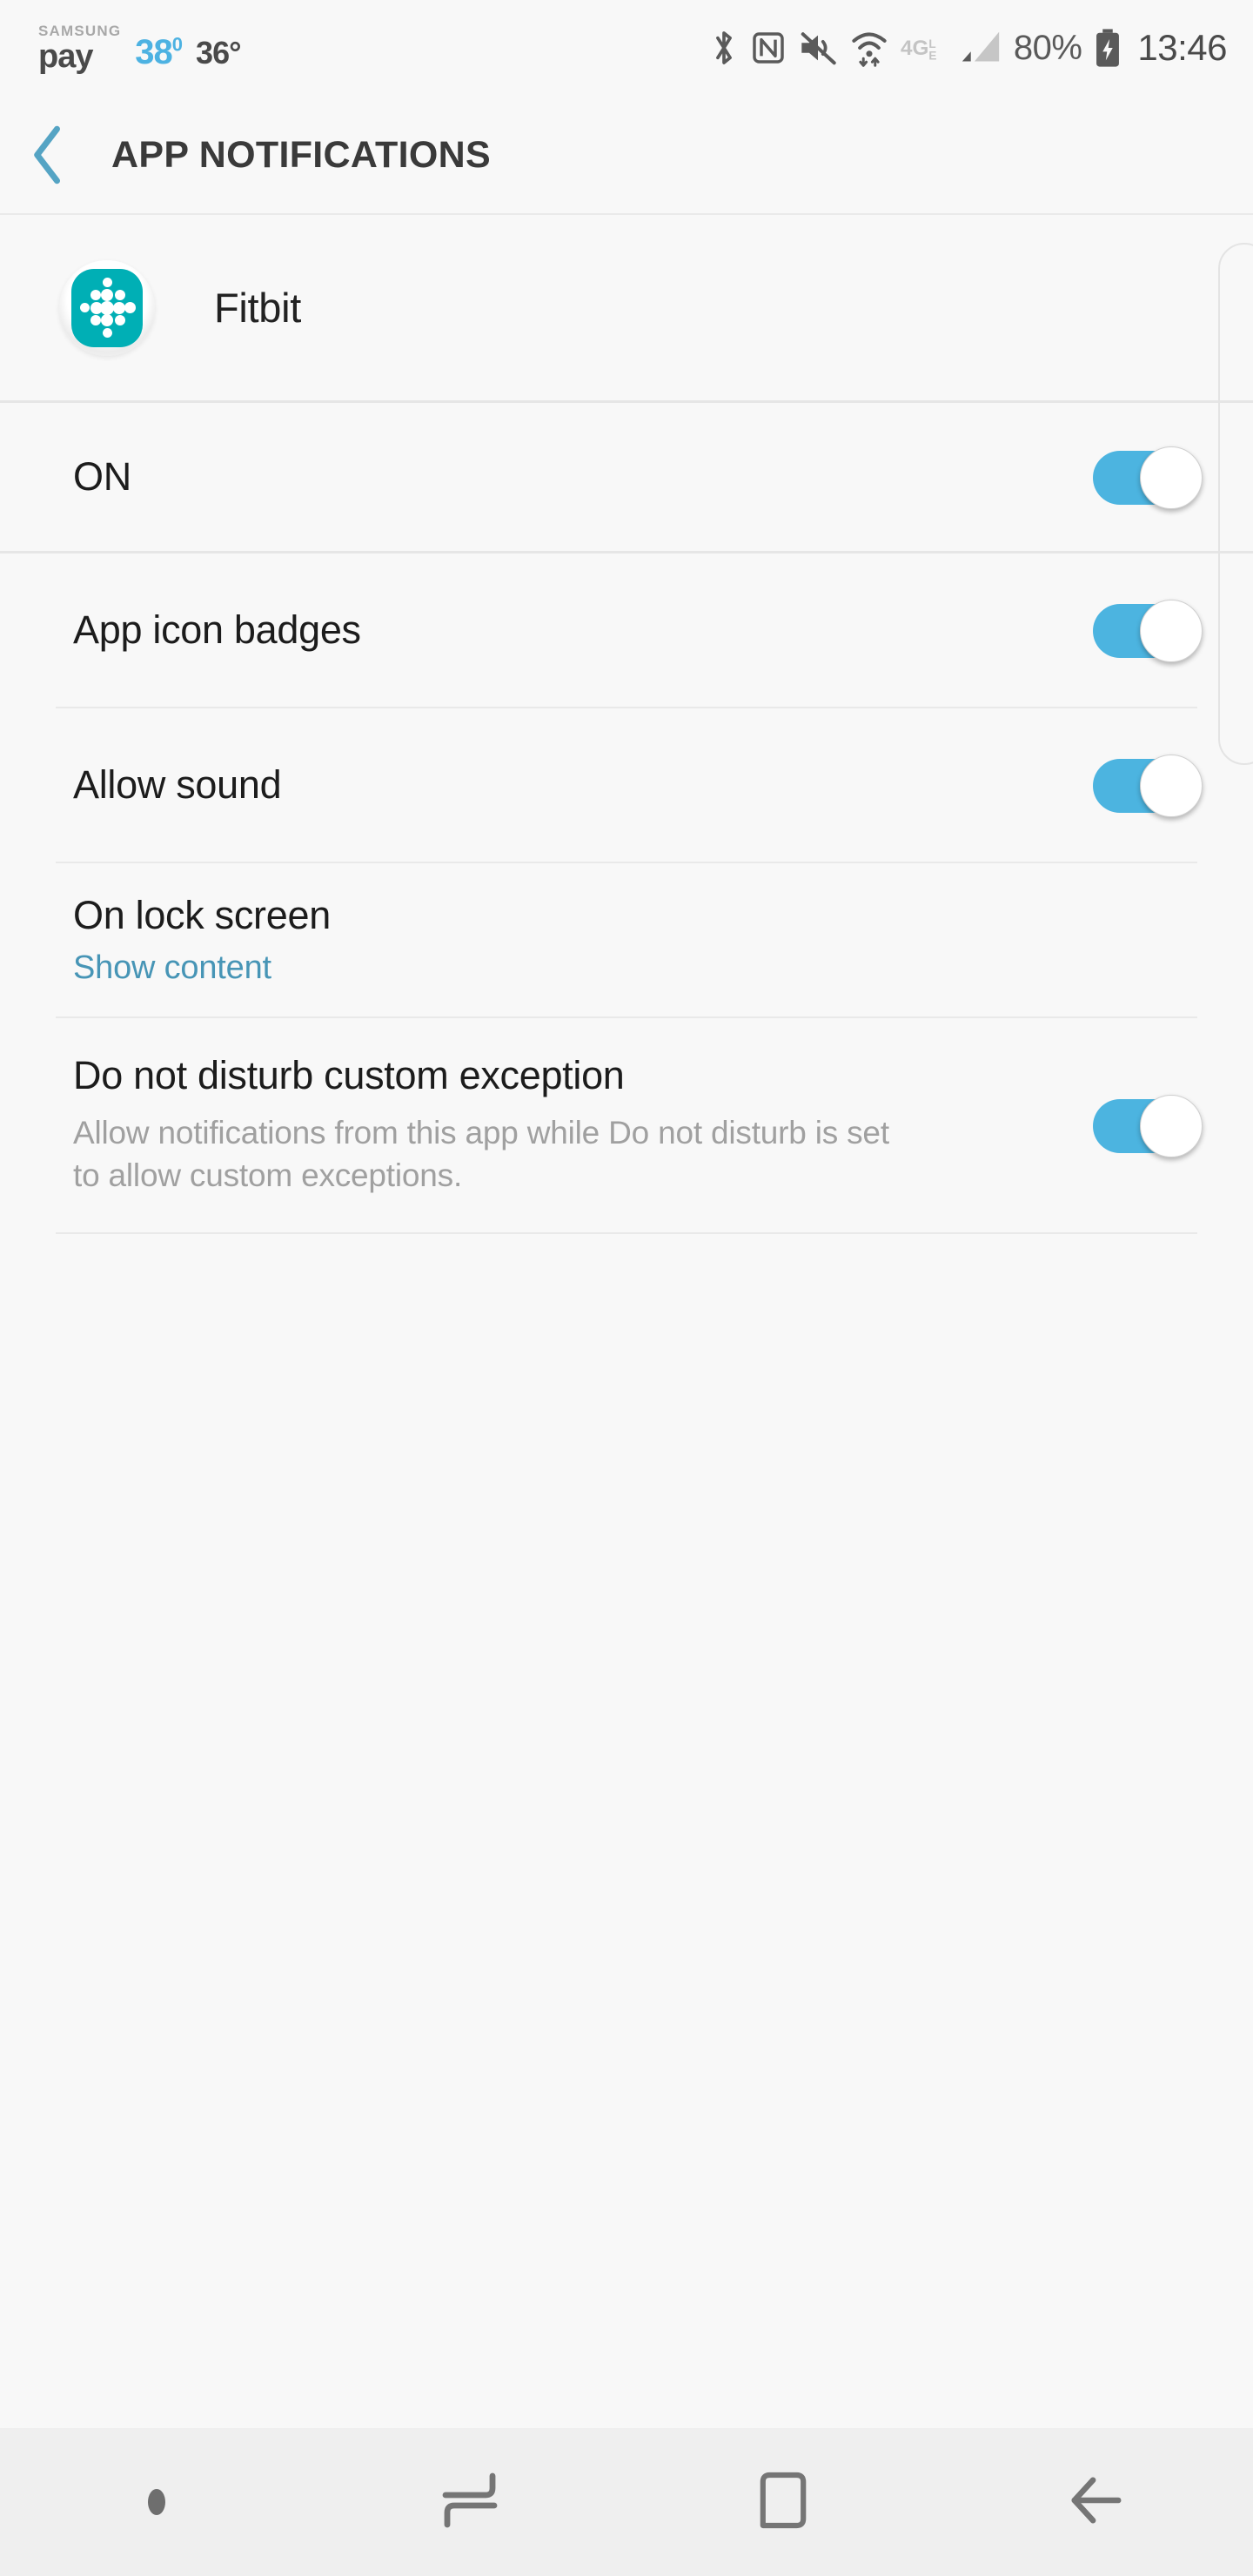 The height and width of the screenshot is (2576, 1253). I want to click on setting-title: Do not disturb custom exception, so click(349, 1076).